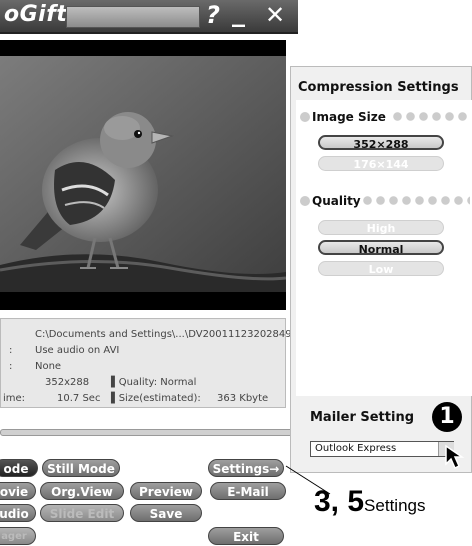 The height and width of the screenshot is (546, 472). I want to click on settings-button: Settings→, so click(246, 468).